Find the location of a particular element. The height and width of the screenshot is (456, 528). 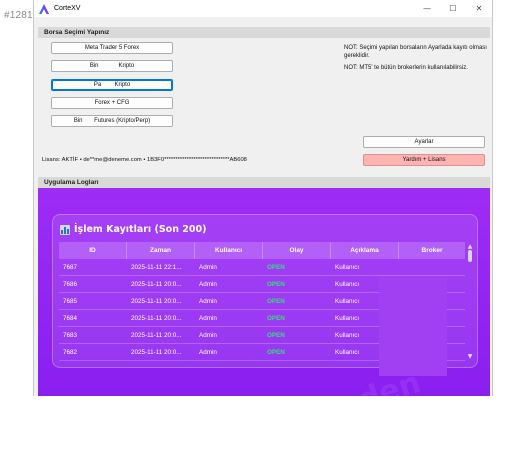

cell-id: 7687 is located at coordinates (70, 267).